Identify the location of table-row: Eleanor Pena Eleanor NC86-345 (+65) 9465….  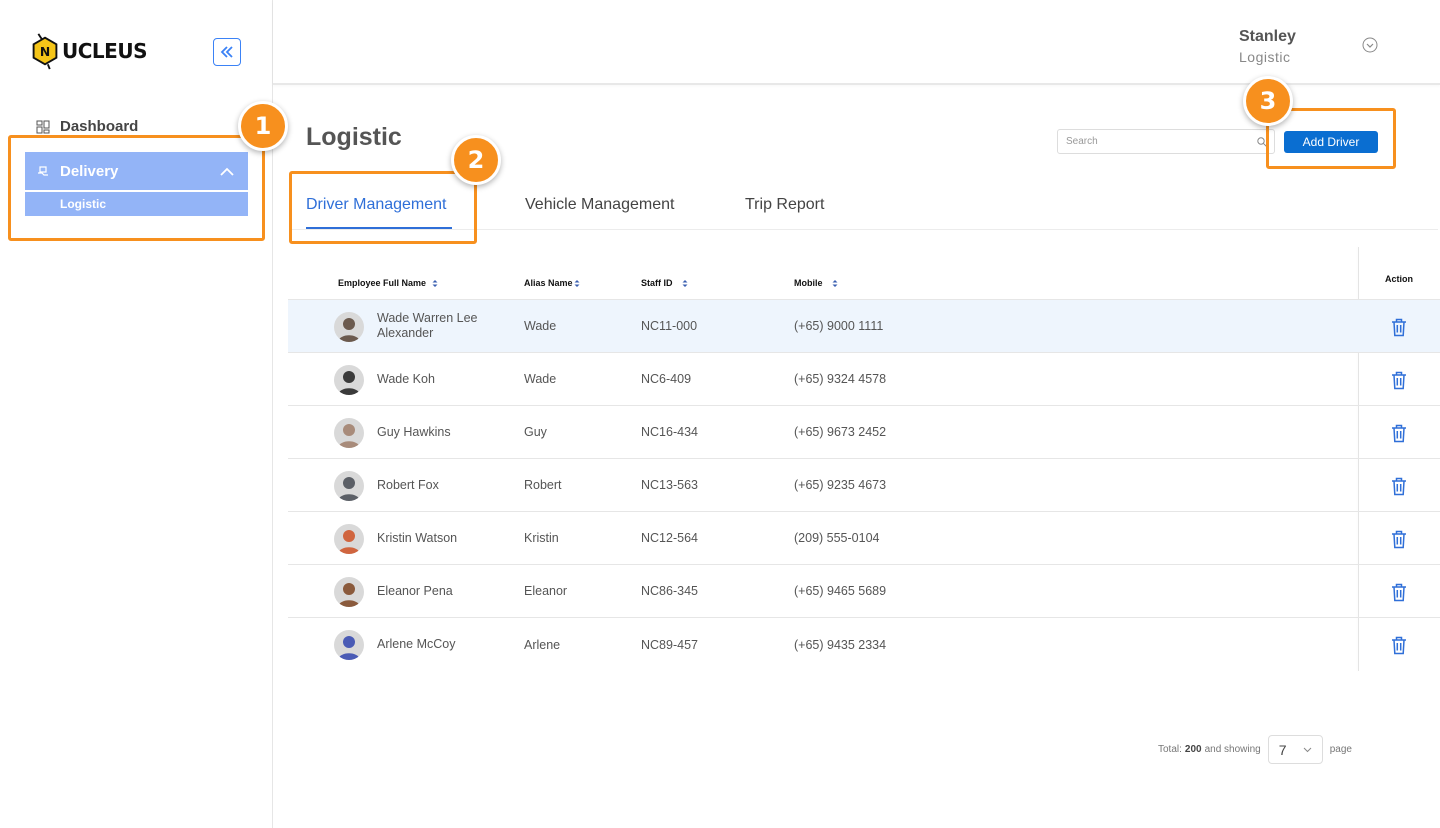
(864, 591).